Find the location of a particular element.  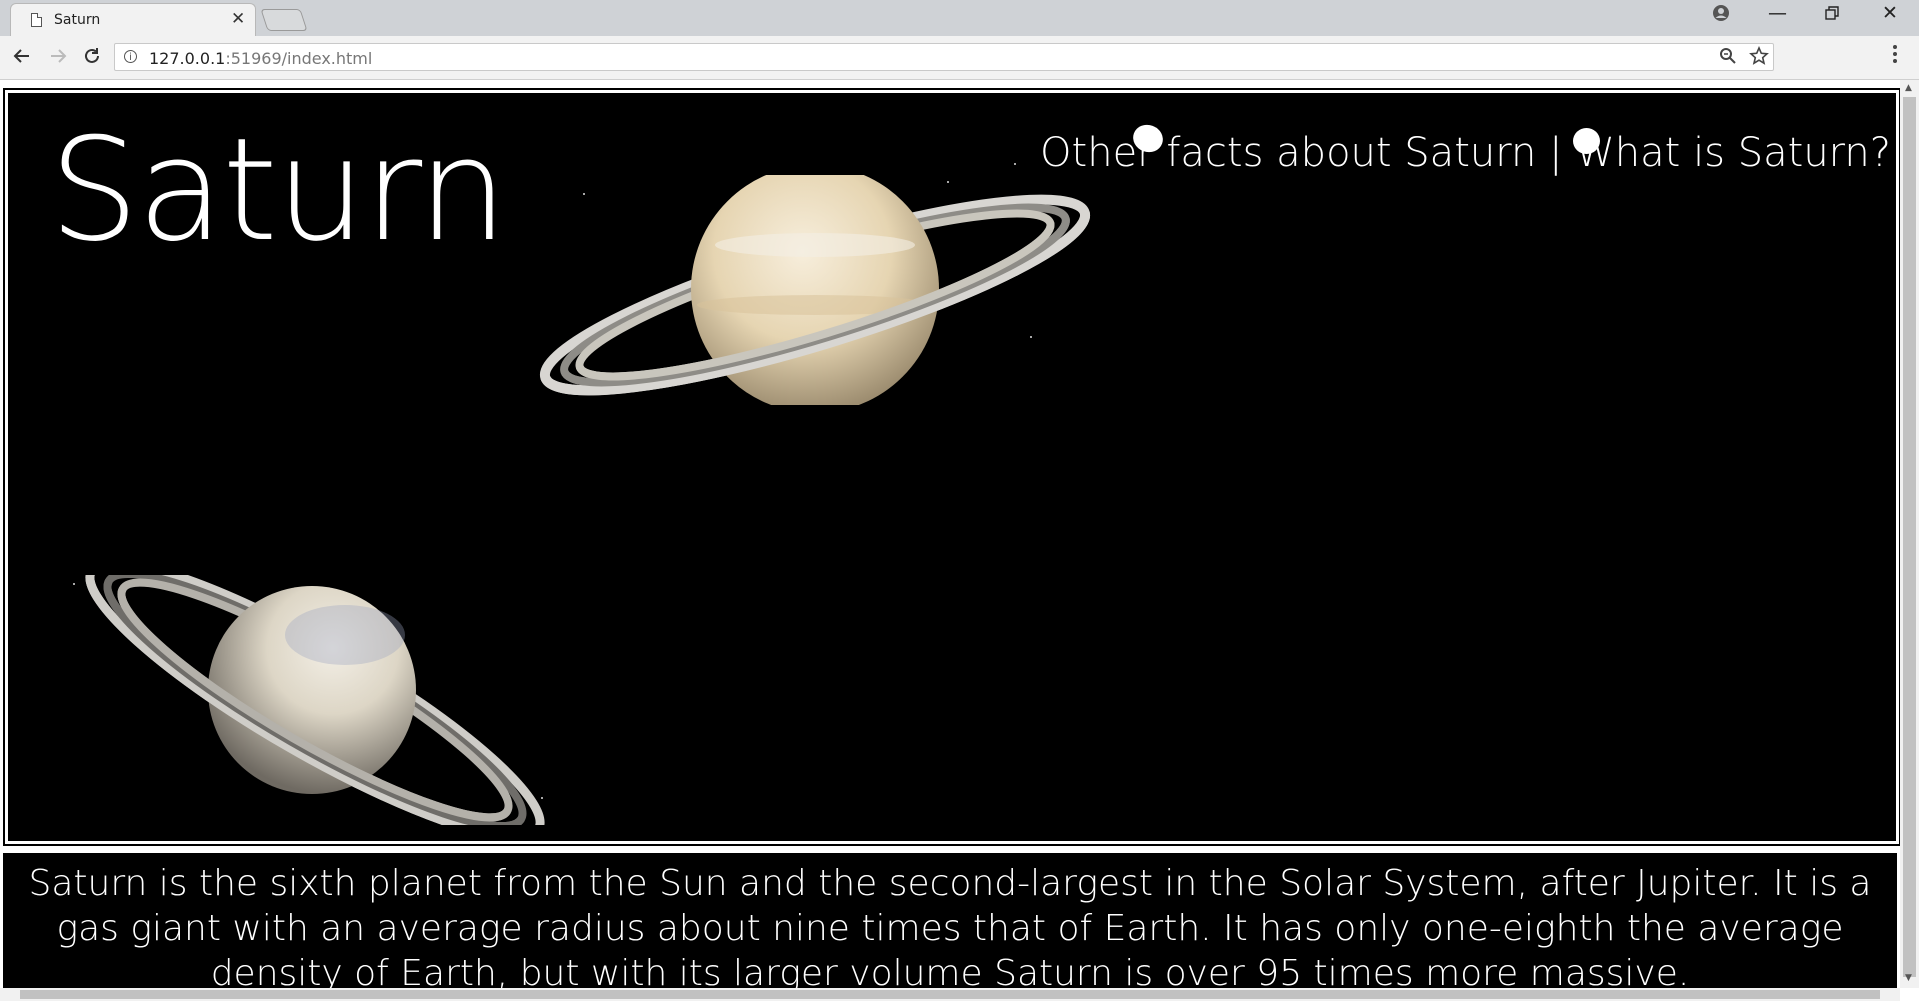

tab-close-button: ✕ is located at coordinates (238, 19).